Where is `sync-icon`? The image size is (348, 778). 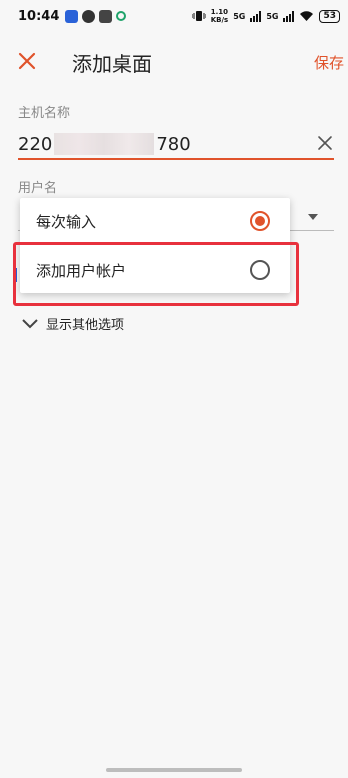 sync-icon is located at coordinates (121, 16).